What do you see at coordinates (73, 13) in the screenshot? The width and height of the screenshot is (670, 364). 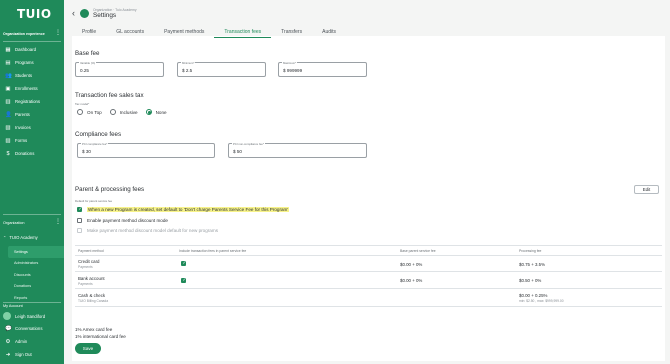 I see `back-arrow-icon: ‹` at bounding box center [73, 13].